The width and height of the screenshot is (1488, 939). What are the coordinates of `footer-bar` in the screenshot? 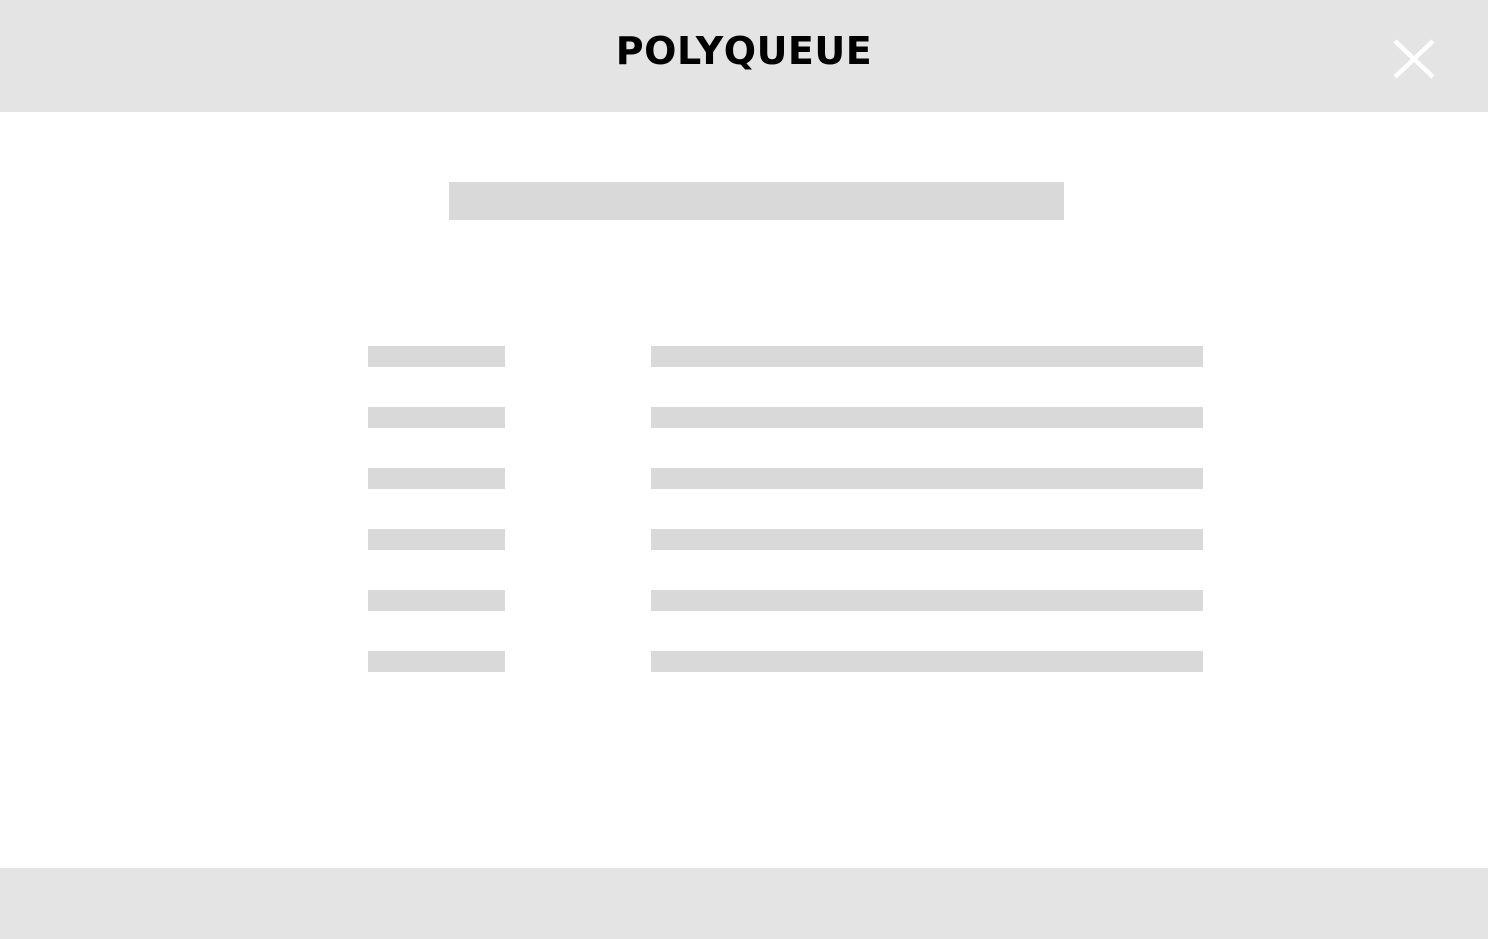 It's located at (744, 903).